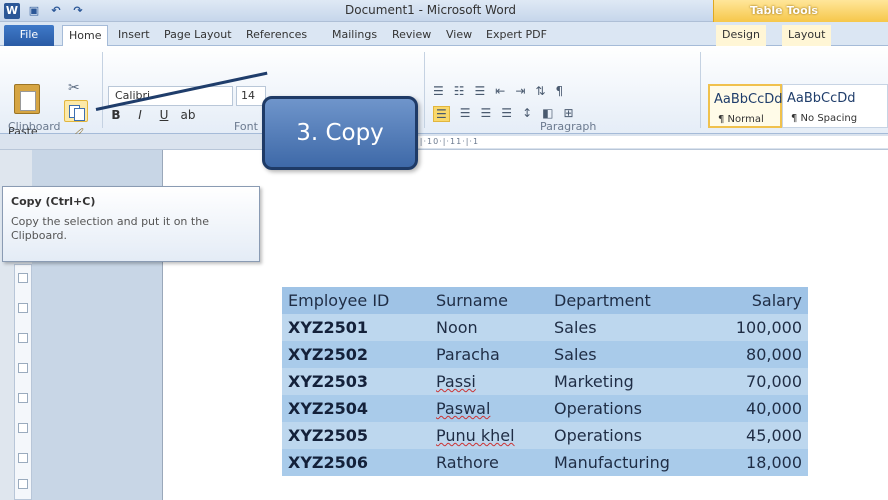  What do you see at coordinates (489, 327) in the screenshot?
I see `cell-surname: Noon` at bounding box center [489, 327].